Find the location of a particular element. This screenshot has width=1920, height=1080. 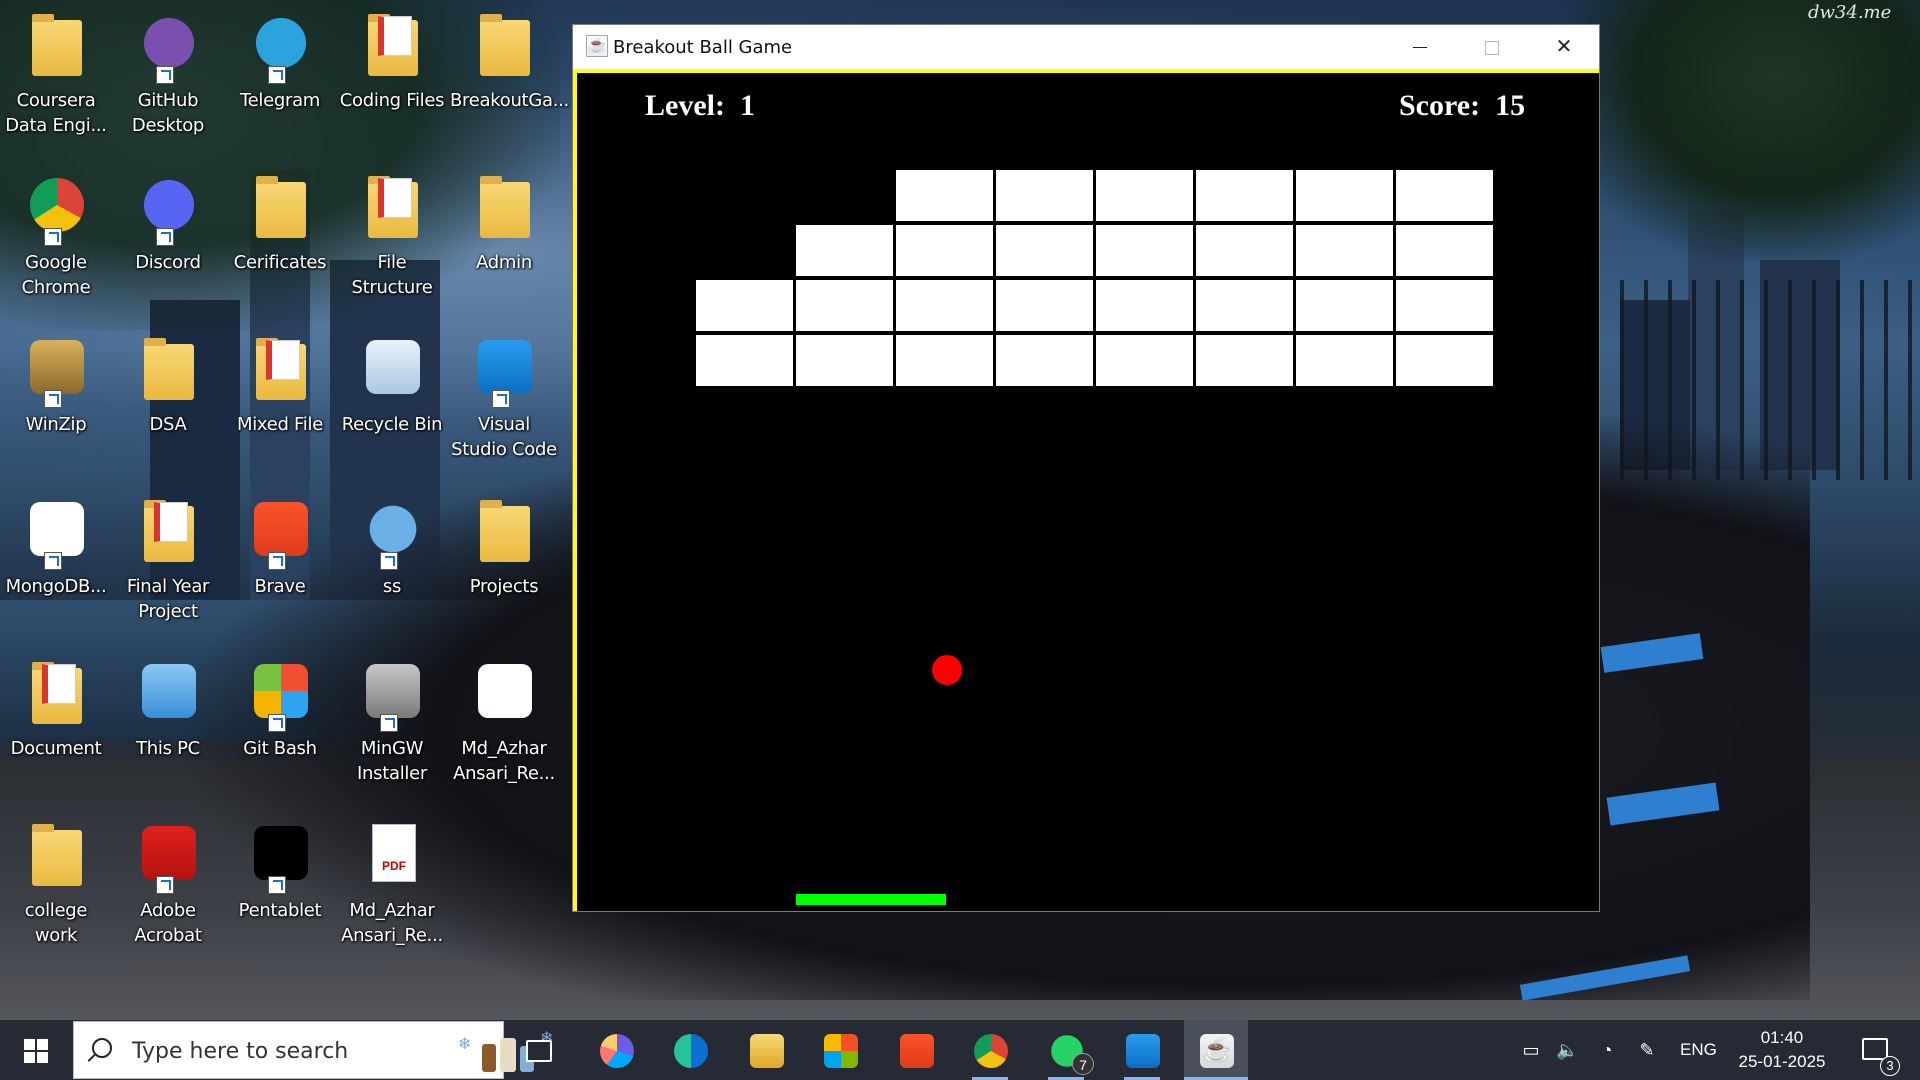

desktop-icon-visual-studio-code: Visual Studio Code is located at coordinates (504, 403).